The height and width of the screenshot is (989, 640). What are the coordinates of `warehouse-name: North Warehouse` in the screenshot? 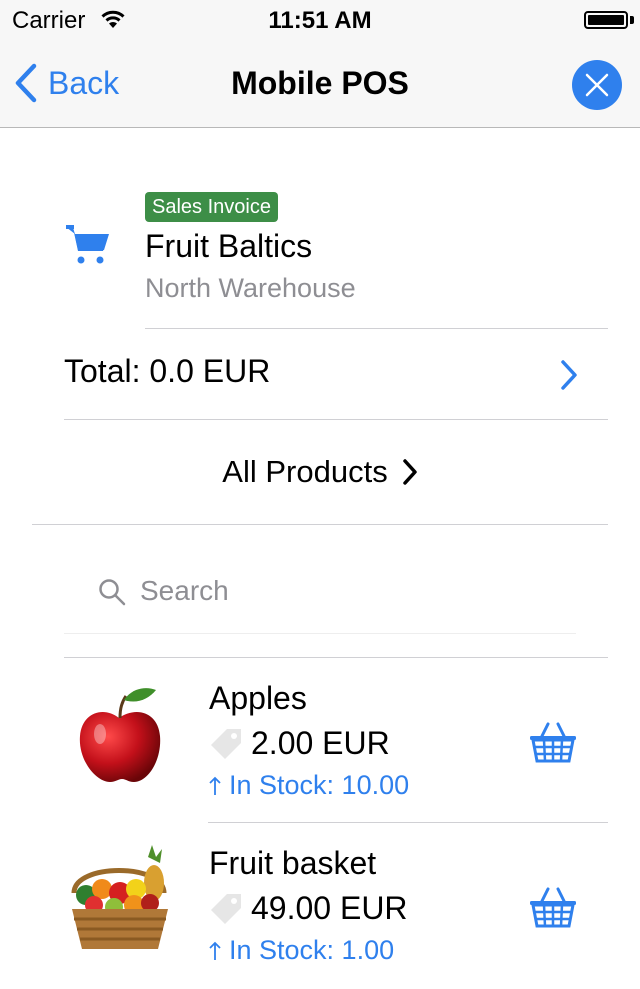 It's located at (250, 288).